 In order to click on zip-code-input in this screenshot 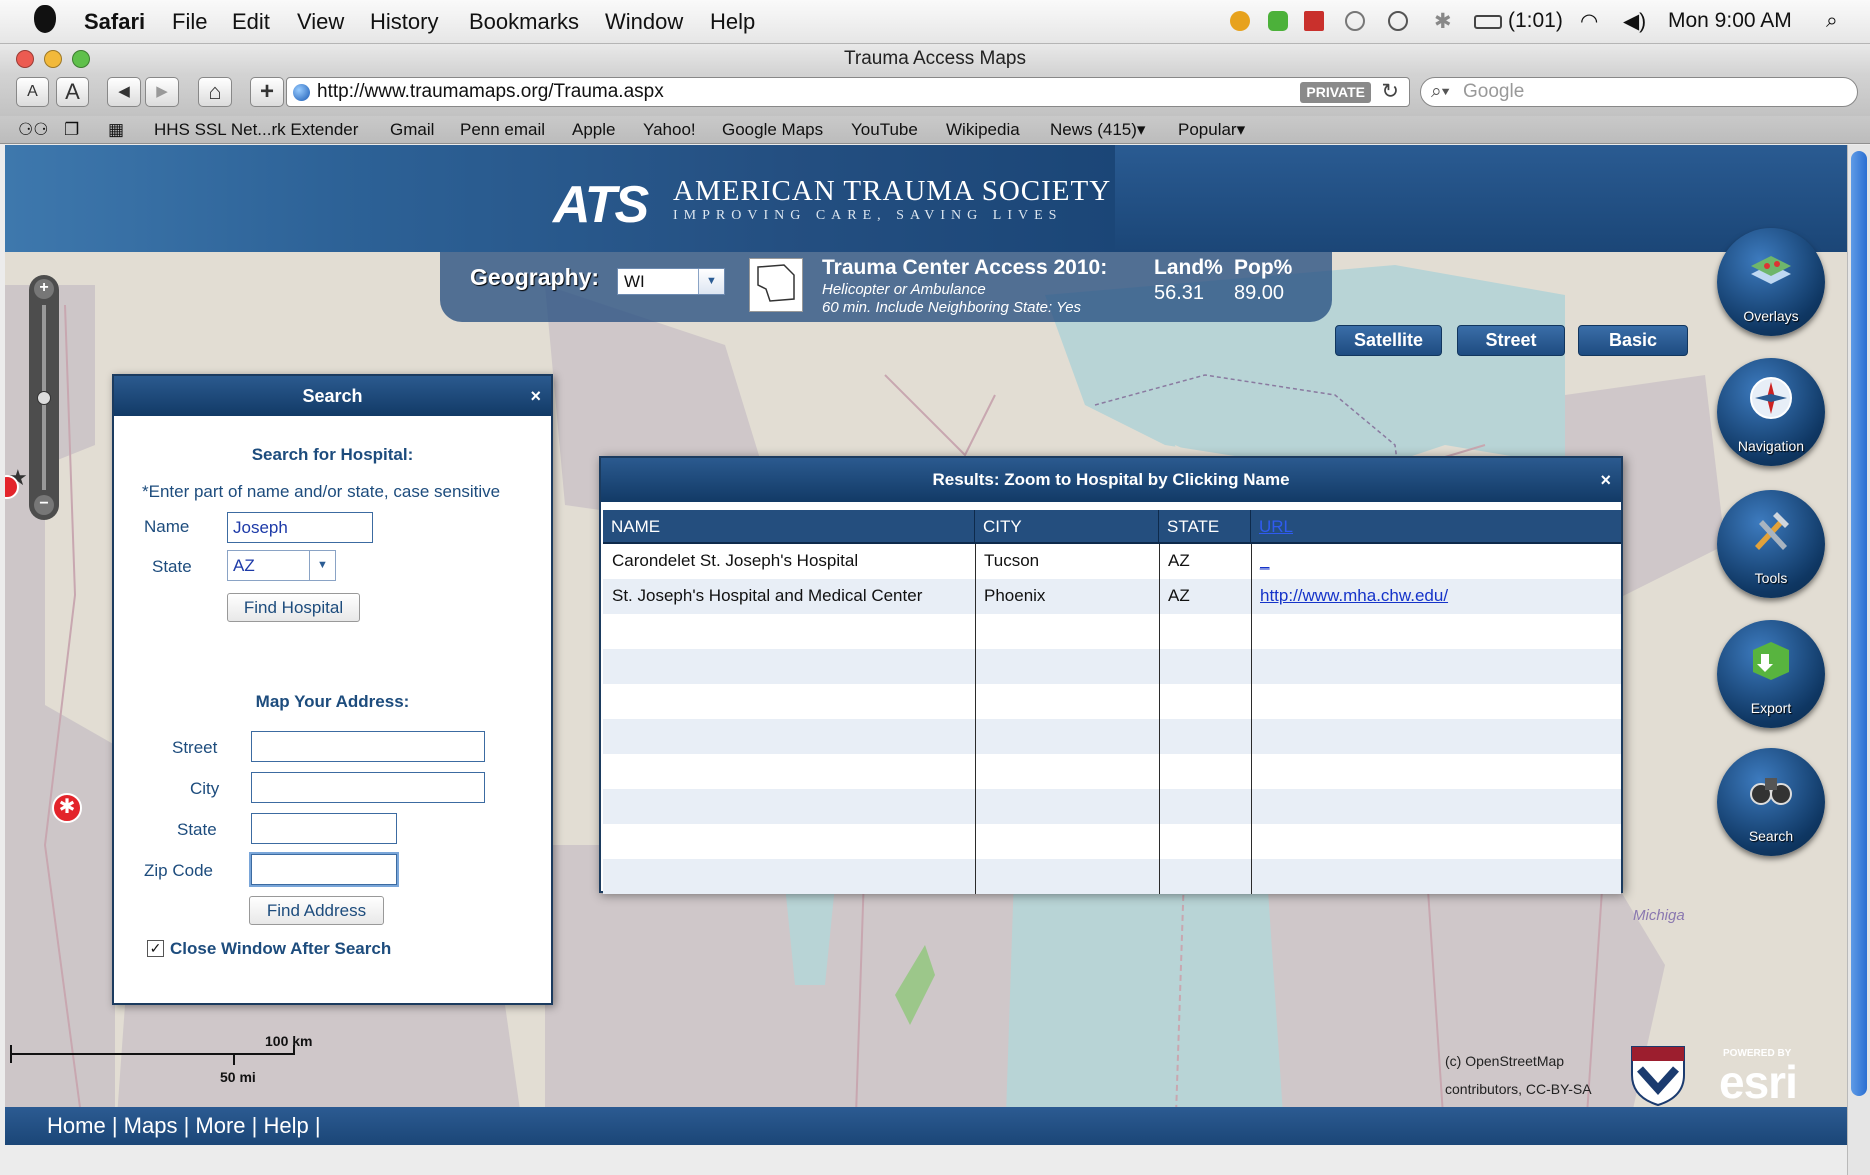, I will do `click(324, 869)`.